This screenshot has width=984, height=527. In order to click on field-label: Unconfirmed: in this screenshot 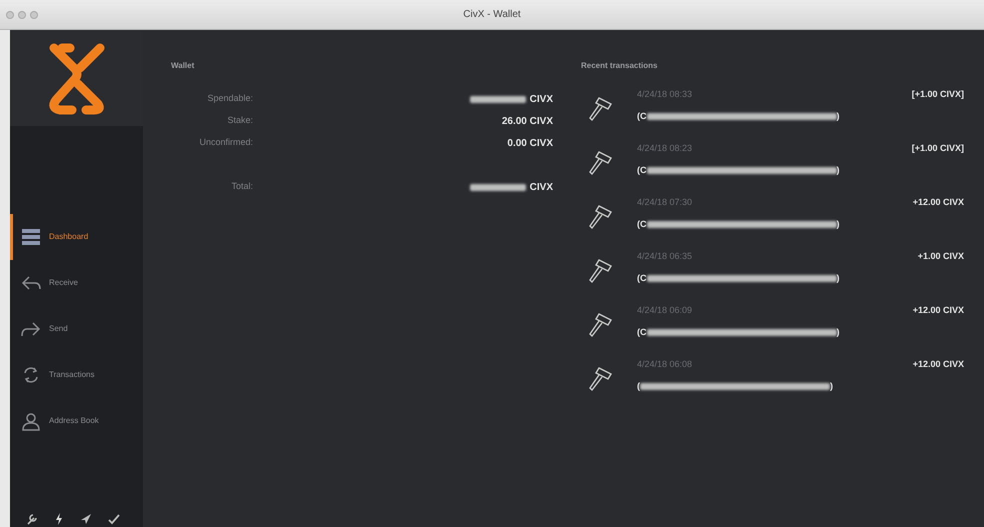, I will do `click(225, 143)`.